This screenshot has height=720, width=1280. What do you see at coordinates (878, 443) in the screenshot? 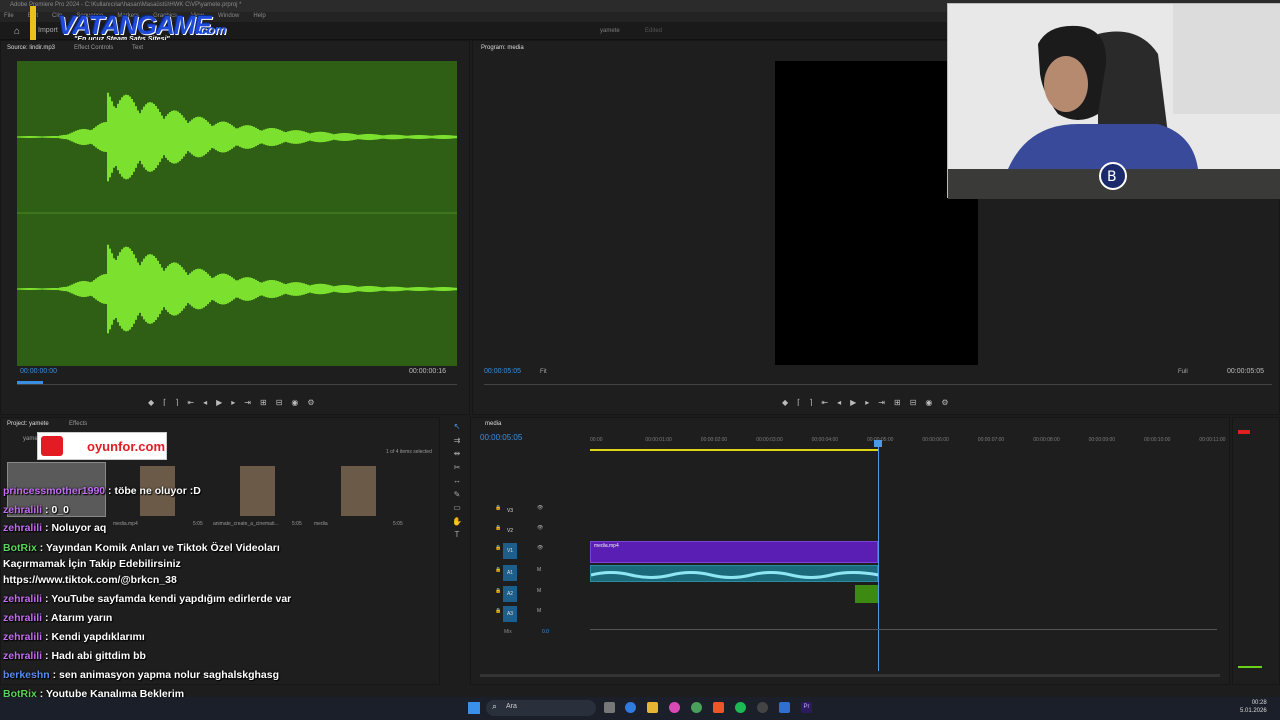
I see `playhead-marker` at bounding box center [878, 443].